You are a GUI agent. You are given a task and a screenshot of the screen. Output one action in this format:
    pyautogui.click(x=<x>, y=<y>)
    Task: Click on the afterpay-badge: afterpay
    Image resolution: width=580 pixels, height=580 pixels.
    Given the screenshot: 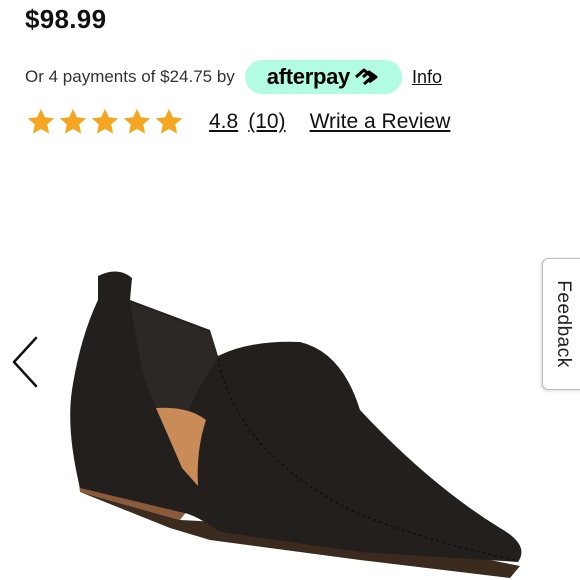 What is the action you would take?
    pyautogui.click(x=323, y=77)
    